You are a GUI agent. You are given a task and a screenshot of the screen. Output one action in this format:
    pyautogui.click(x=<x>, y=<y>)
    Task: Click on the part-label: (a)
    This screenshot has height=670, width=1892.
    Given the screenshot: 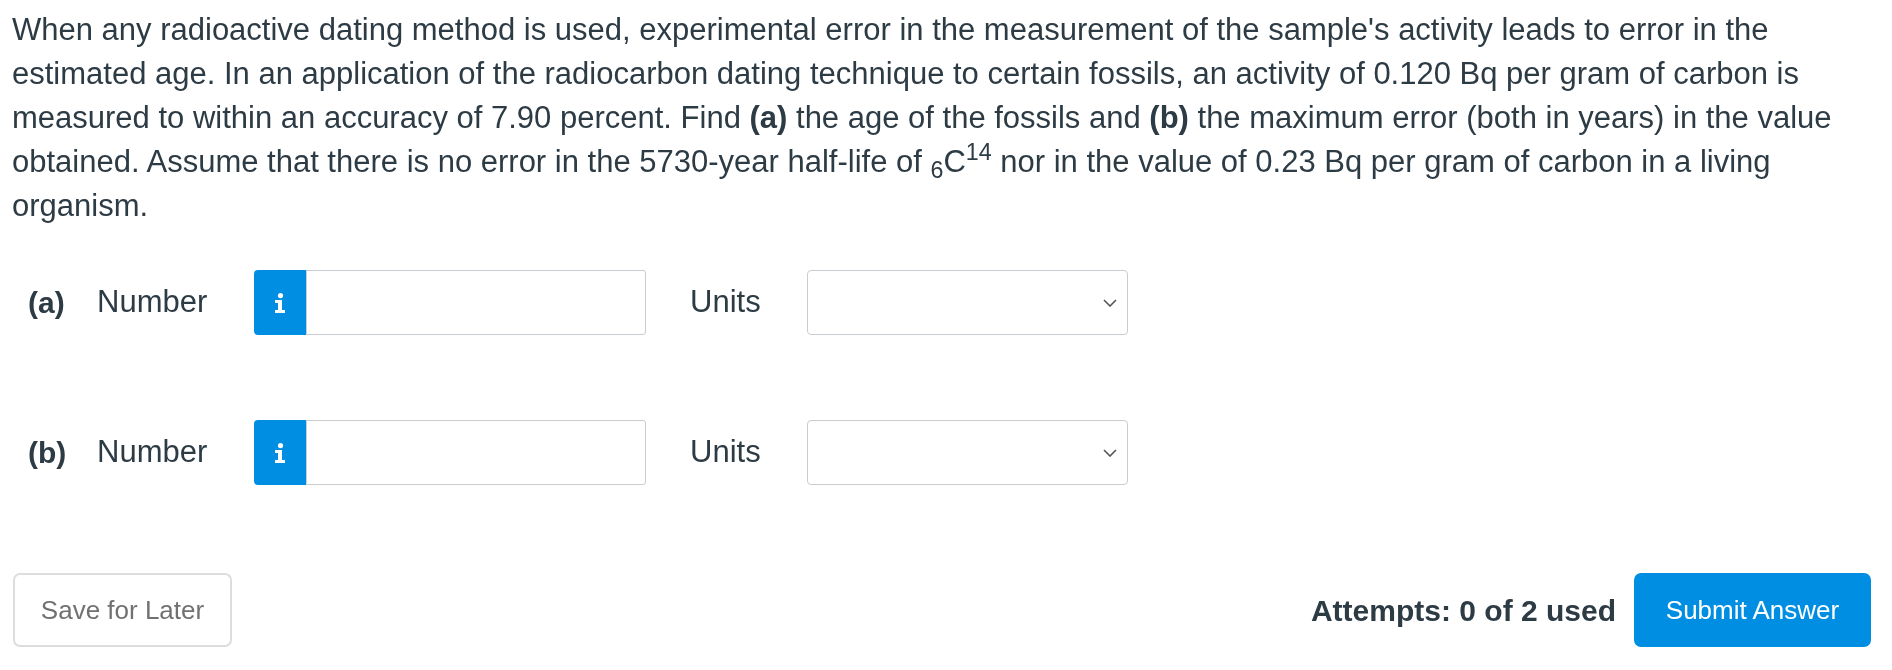 What is the action you would take?
    pyautogui.click(x=47, y=303)
    